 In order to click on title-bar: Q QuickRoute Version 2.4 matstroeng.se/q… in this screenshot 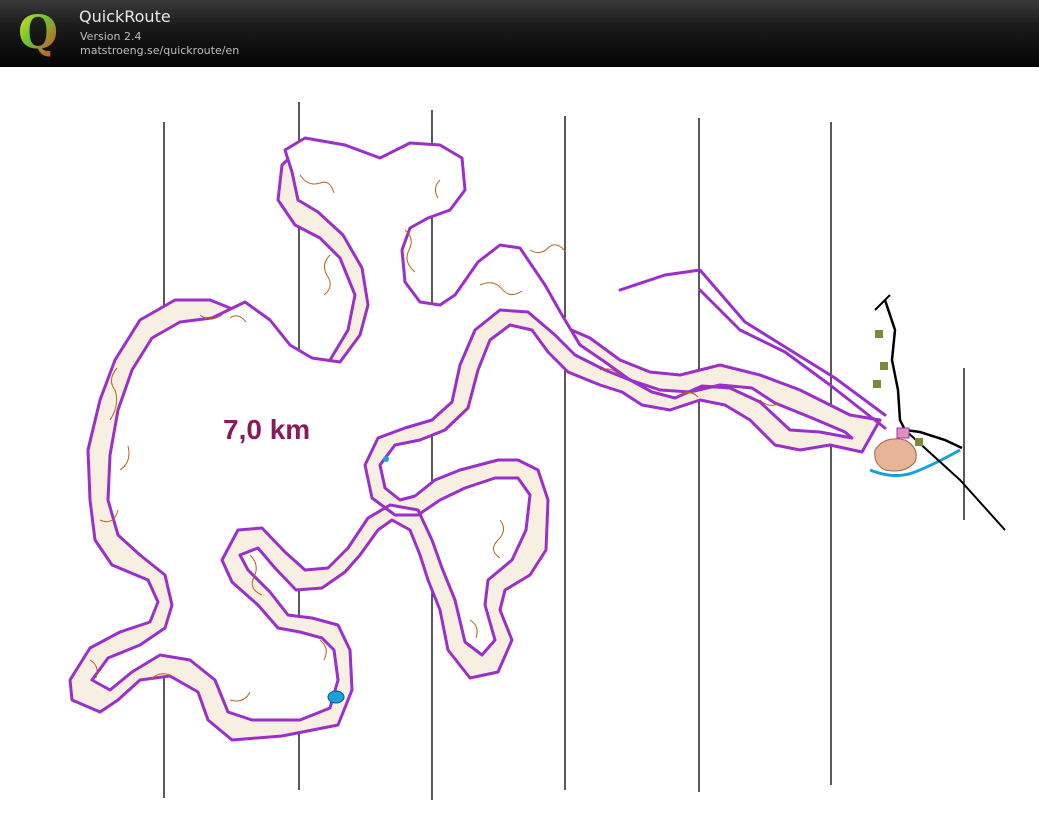, I will do `click(519, 33)`.